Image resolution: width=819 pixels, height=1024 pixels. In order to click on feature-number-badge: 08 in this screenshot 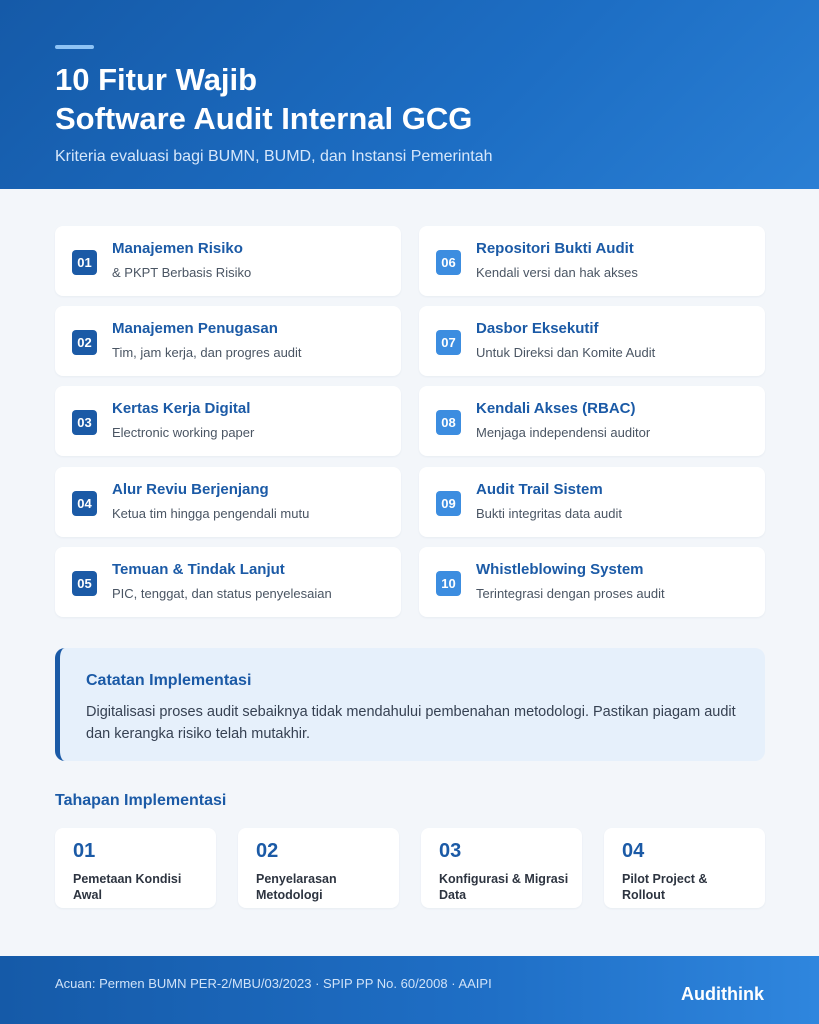, I will do `click(448, 422)`.